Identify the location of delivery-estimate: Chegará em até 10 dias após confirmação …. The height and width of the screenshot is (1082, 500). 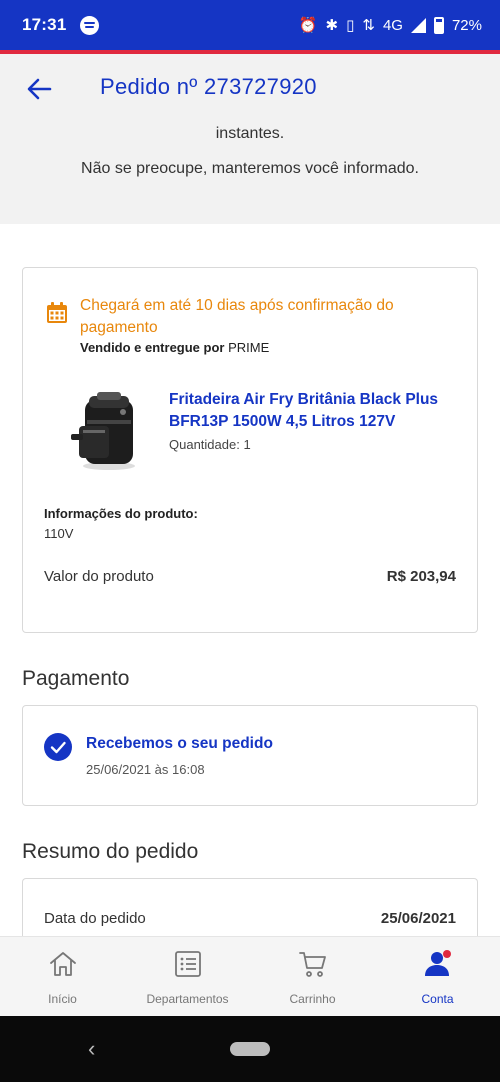
(237, 316).